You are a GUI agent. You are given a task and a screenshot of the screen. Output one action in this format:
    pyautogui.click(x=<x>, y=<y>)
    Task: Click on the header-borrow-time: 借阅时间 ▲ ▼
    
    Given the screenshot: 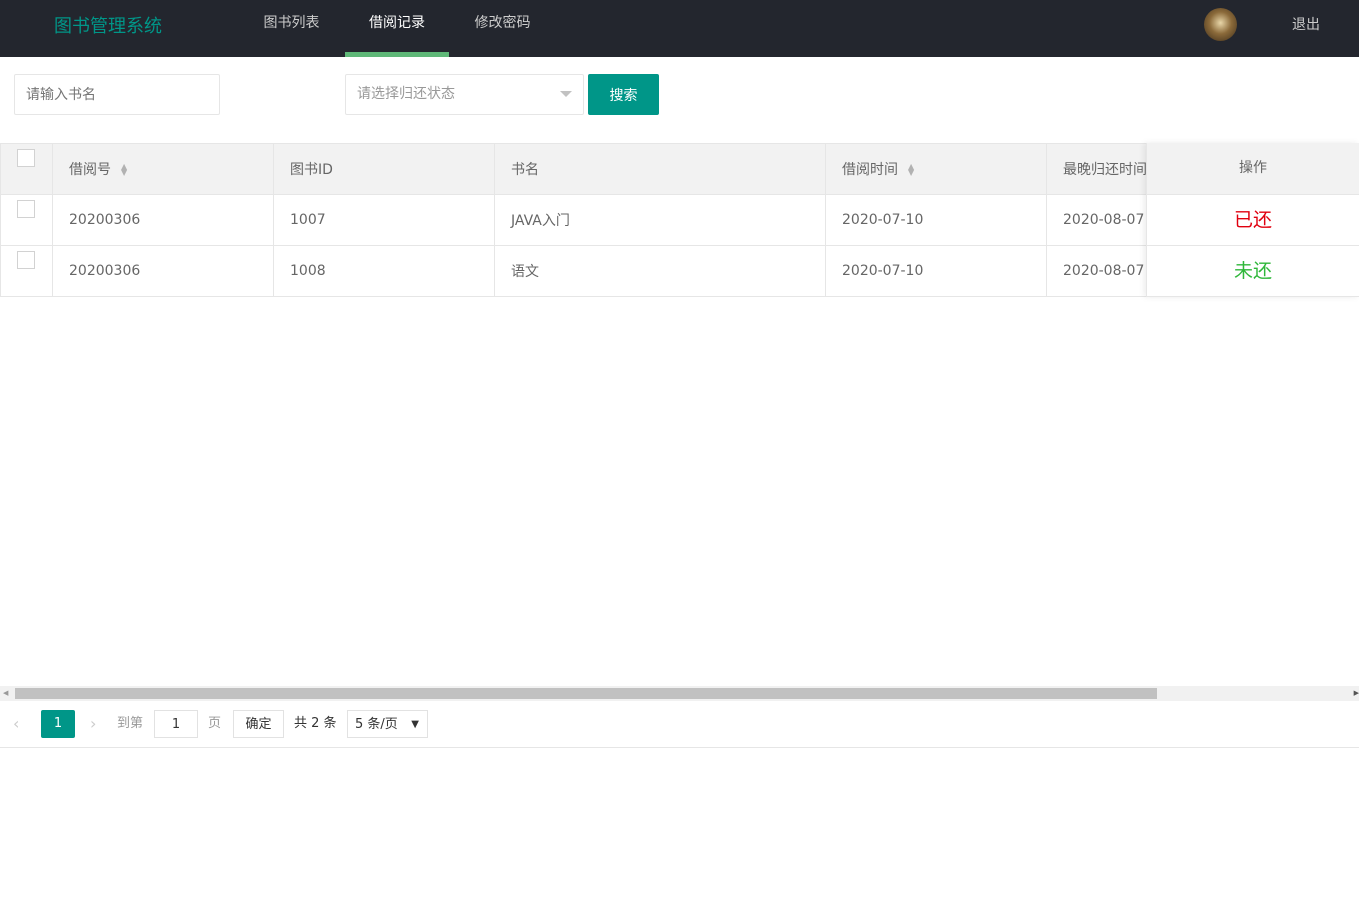 What is the action you would take?
    pyautogui.click(x=936, y=169)
    